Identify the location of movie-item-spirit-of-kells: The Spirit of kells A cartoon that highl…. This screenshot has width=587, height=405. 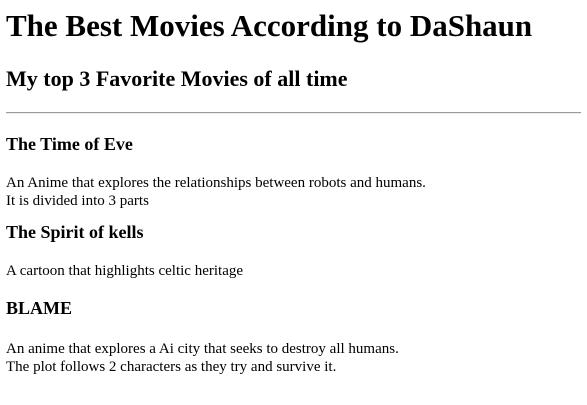
(293, 251).